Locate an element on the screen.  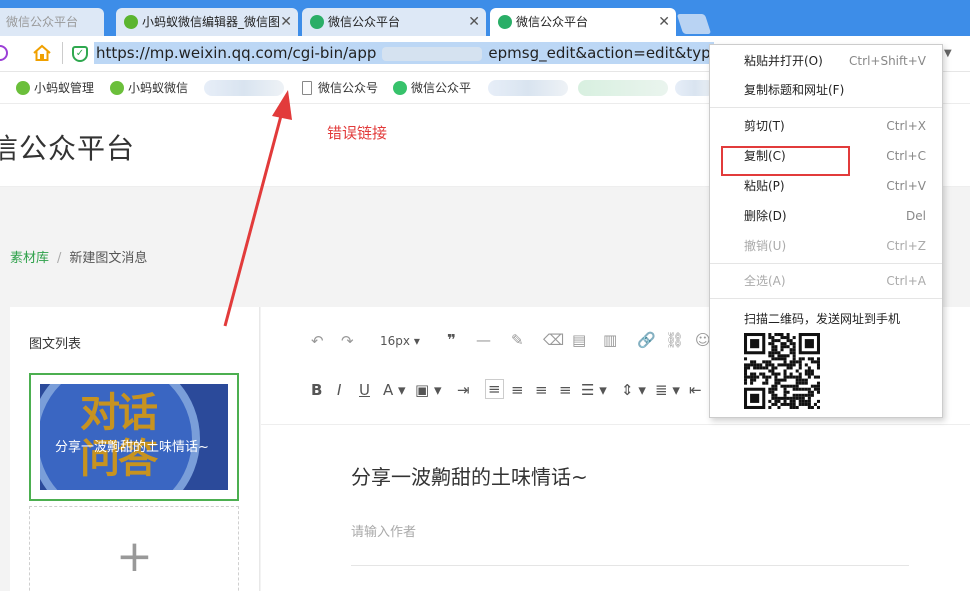
tab-bar: 微信公众平台 小蚂蚁微信编辑器_微信图 ✕ 微信公众平台 ✕ 微信公众平台 ✕ is located at coordinates (485, 20).